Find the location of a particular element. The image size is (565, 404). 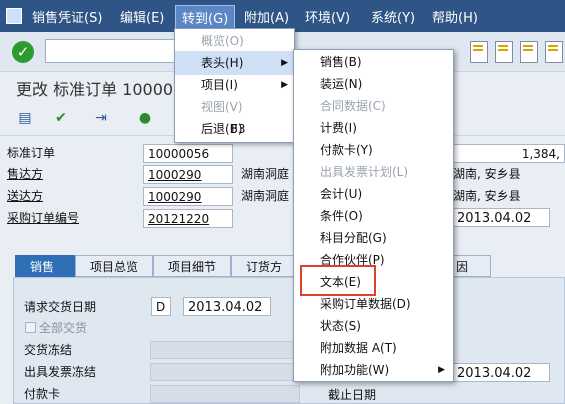

command-field is located at coordinates (110, 51).